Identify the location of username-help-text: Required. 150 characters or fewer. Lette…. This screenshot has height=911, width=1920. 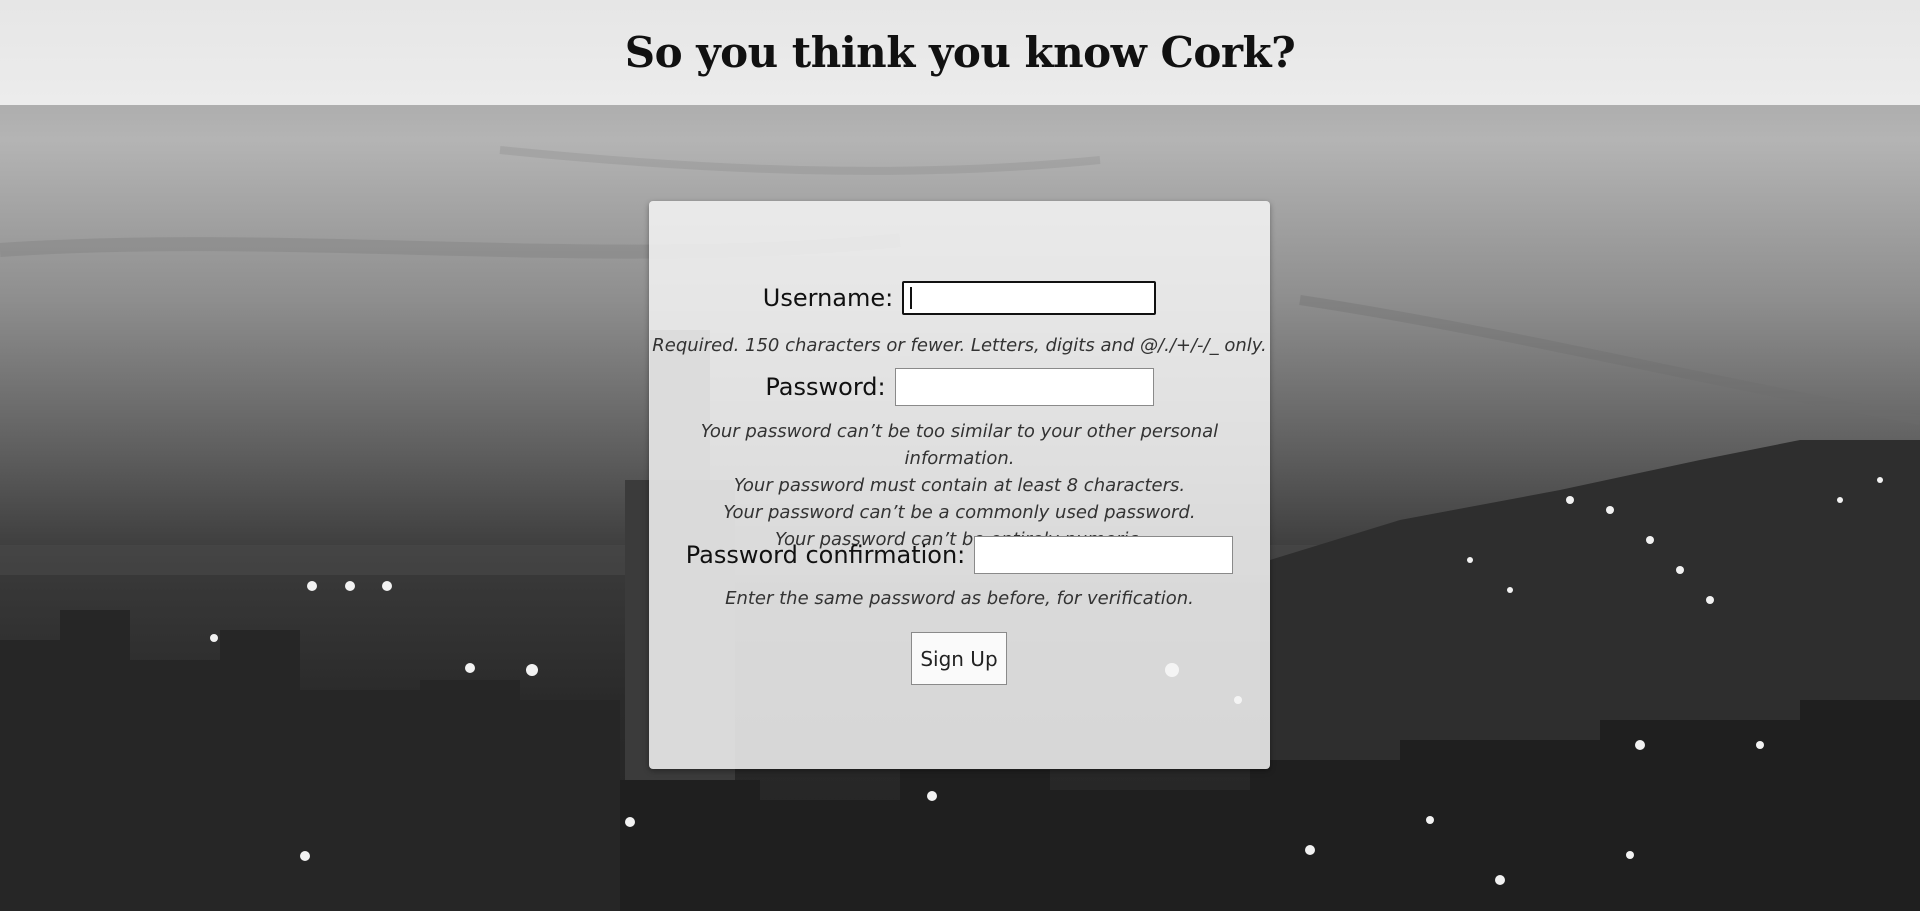
(959, 345).